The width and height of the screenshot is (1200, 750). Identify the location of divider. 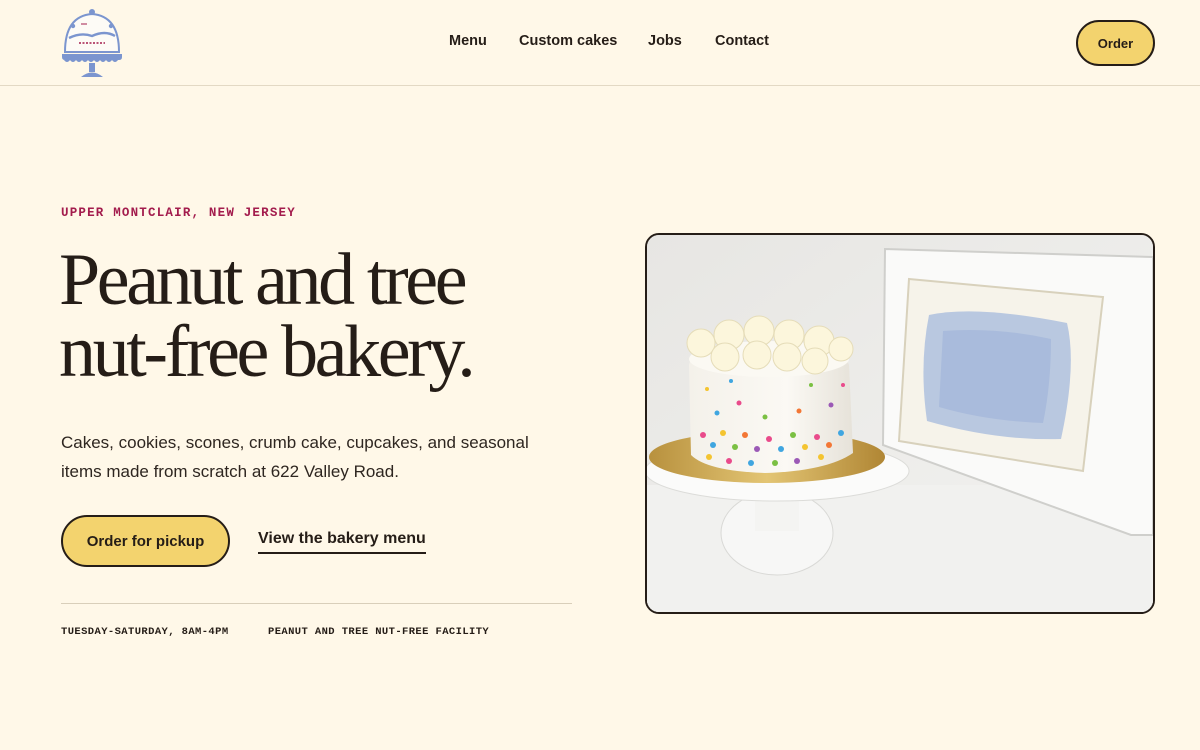
(316, 603).